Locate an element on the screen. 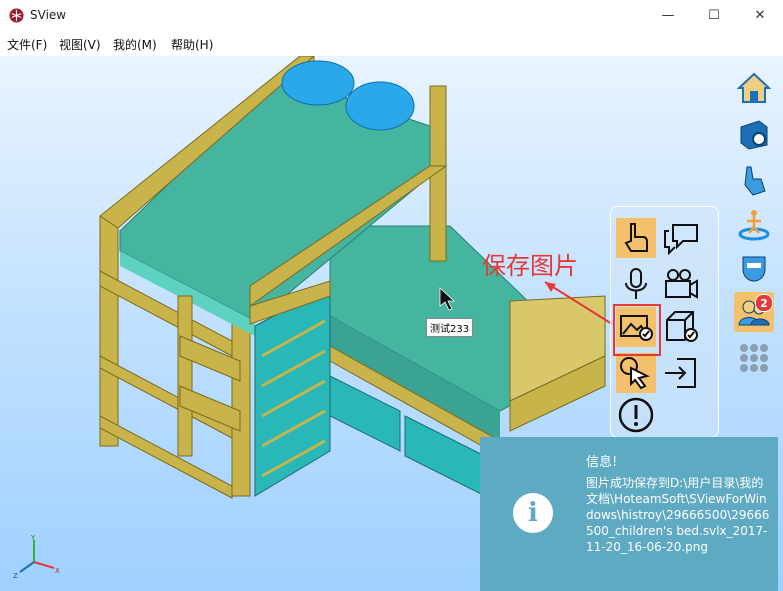 This screenshot has width=783, height=591. grid-icon is located at coordinates (754, 358).